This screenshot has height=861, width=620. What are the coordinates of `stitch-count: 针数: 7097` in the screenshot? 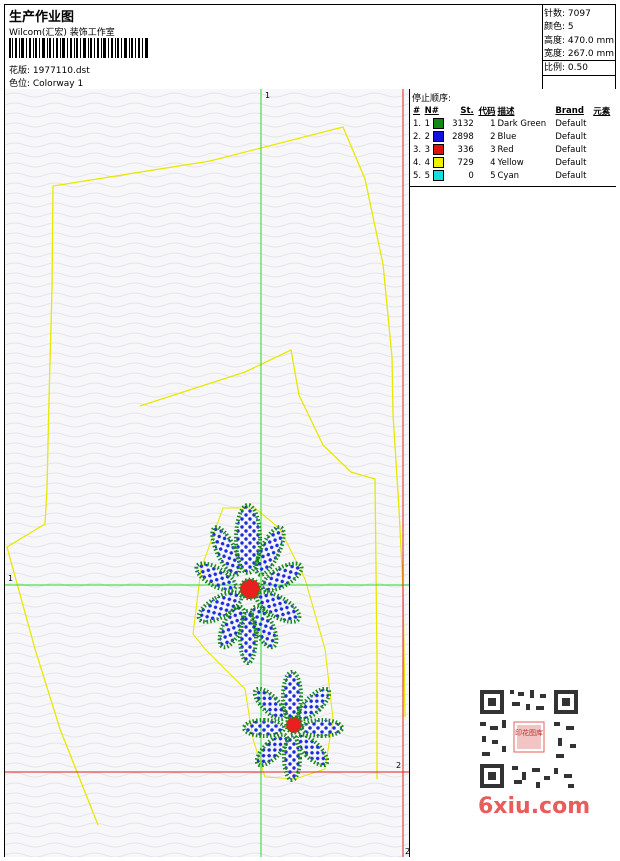 It's located at (567, 14).